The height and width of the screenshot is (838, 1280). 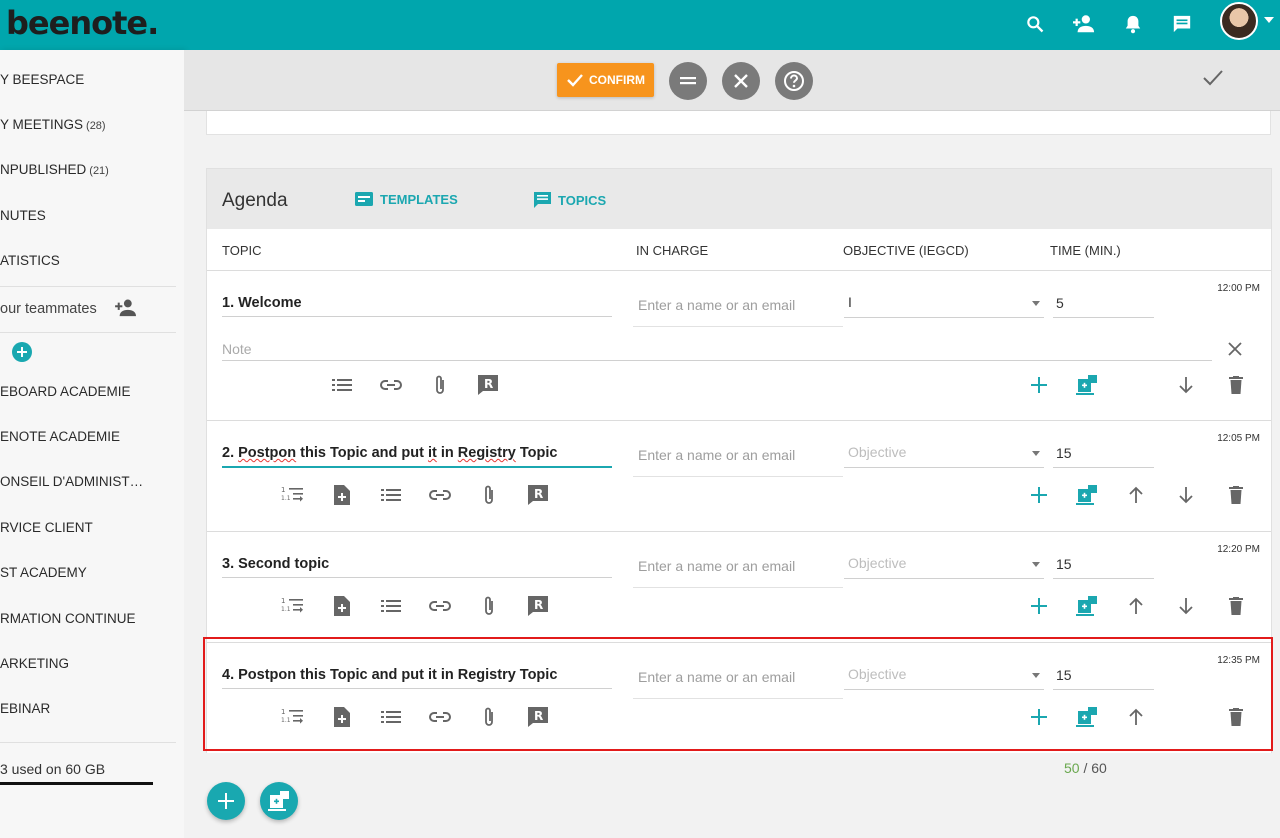 What do you see at coordinates (1238, 660) in the screenshot?
I see `start-time: 12:35 PM` at bounding box center [1238, 660].